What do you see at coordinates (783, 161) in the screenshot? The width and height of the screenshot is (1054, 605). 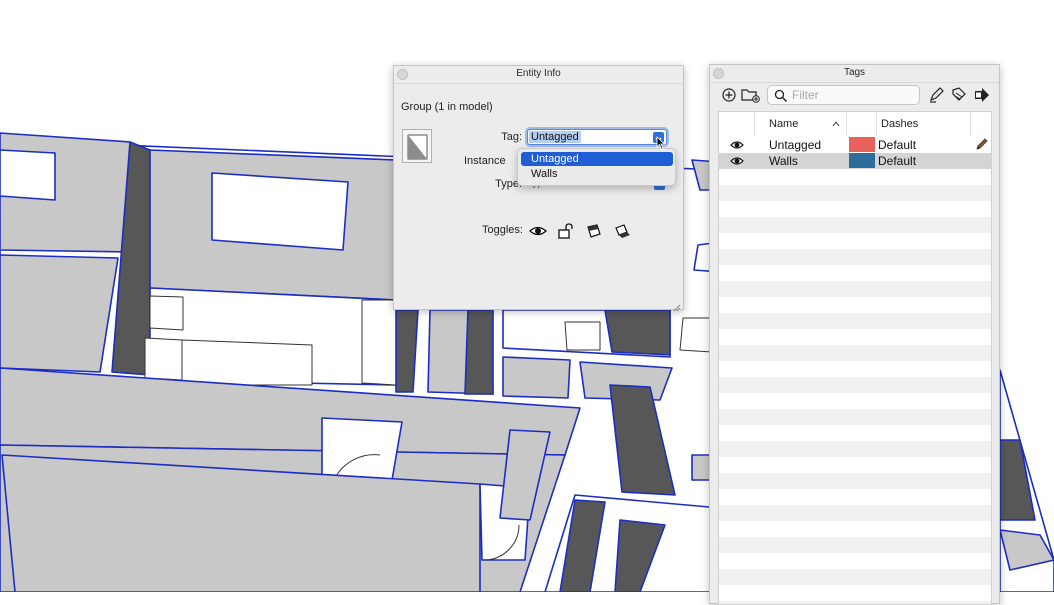 I see `tag-name: Walls` at bounding box center [783, 161].